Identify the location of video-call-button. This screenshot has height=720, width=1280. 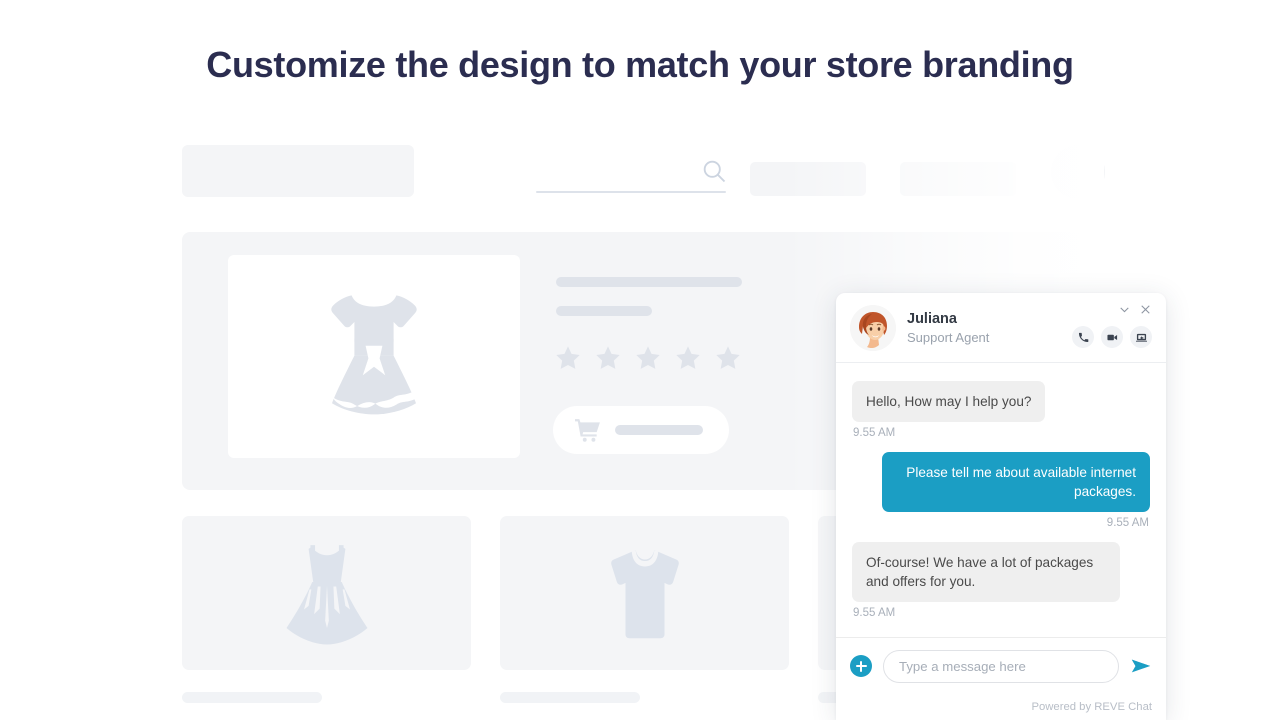
(1112, 337).